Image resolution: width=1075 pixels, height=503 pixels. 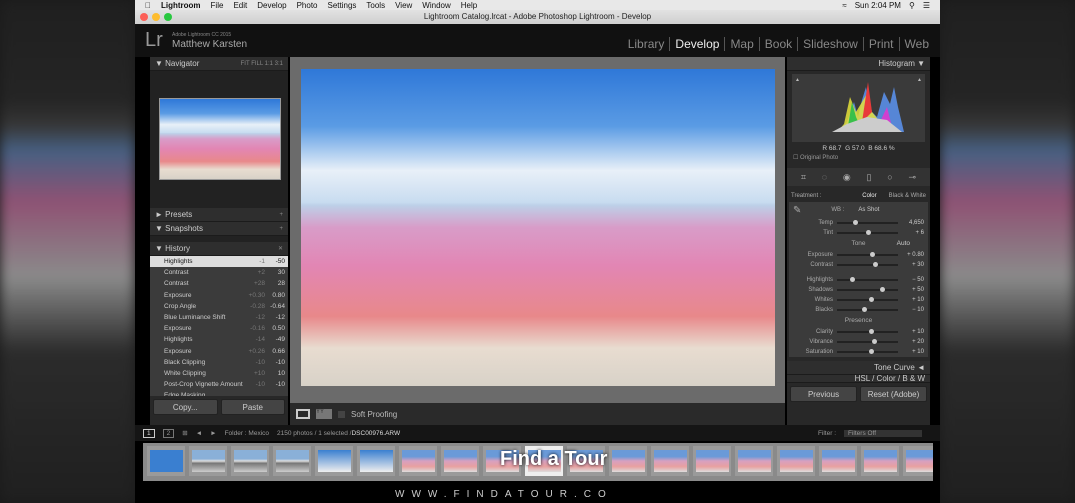 What do you see at coordinates (646, 44) in the screenshot?
I see `module-library: Library` at bounding box center [646, 44].